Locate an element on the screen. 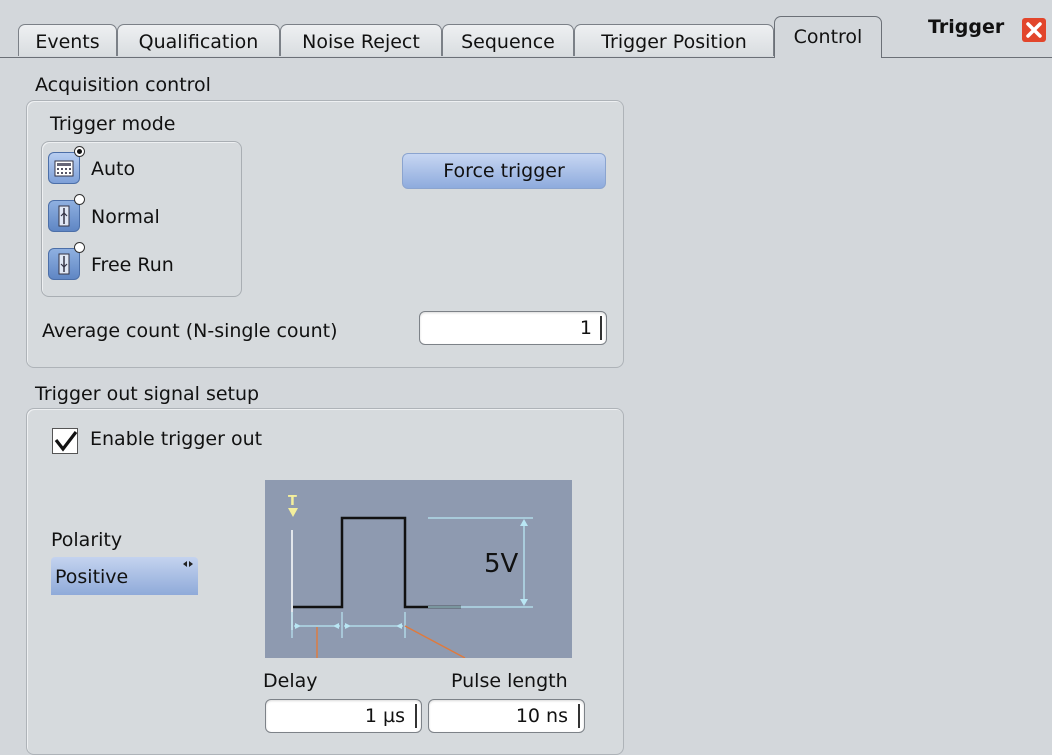  delay-label: Delay is located at coordinates (290, 681).